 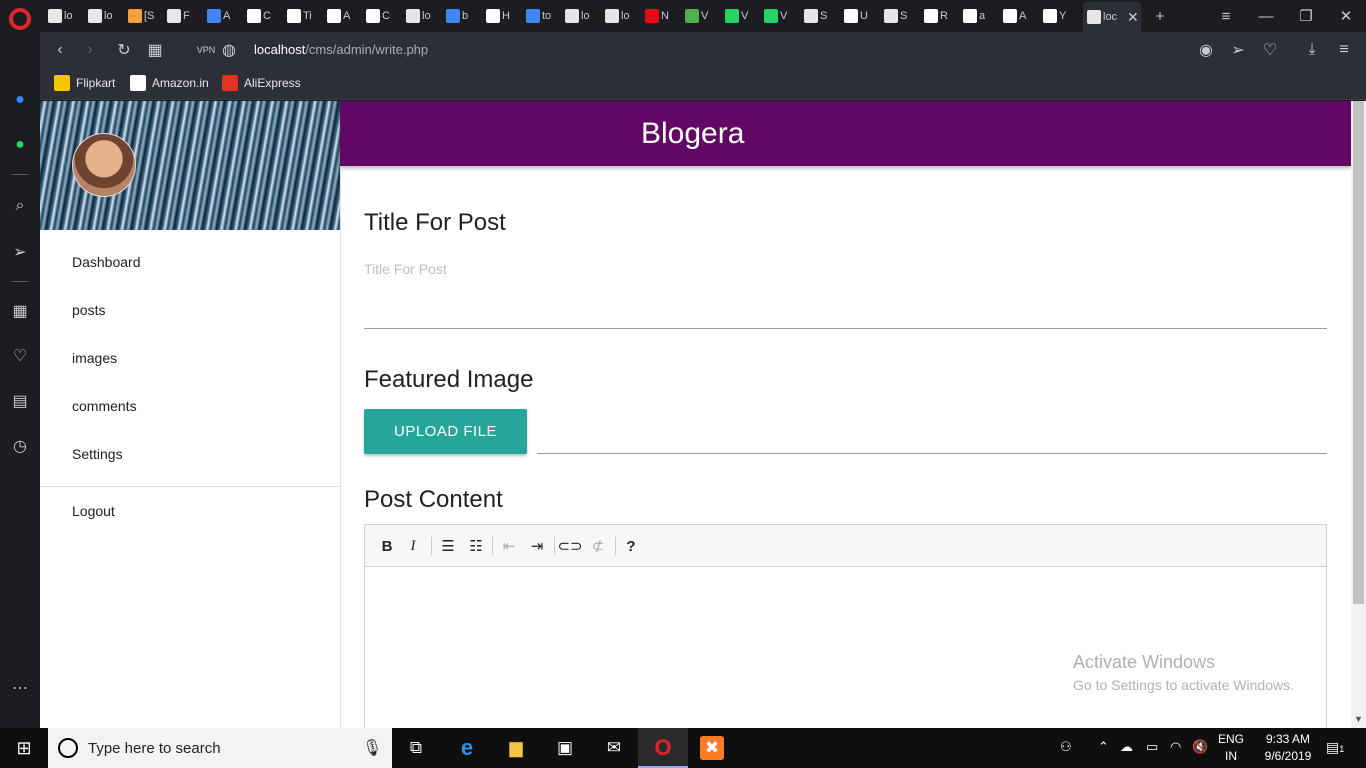 I want to click on onedrive-icon: ☁, so click(x=1126, y=747).